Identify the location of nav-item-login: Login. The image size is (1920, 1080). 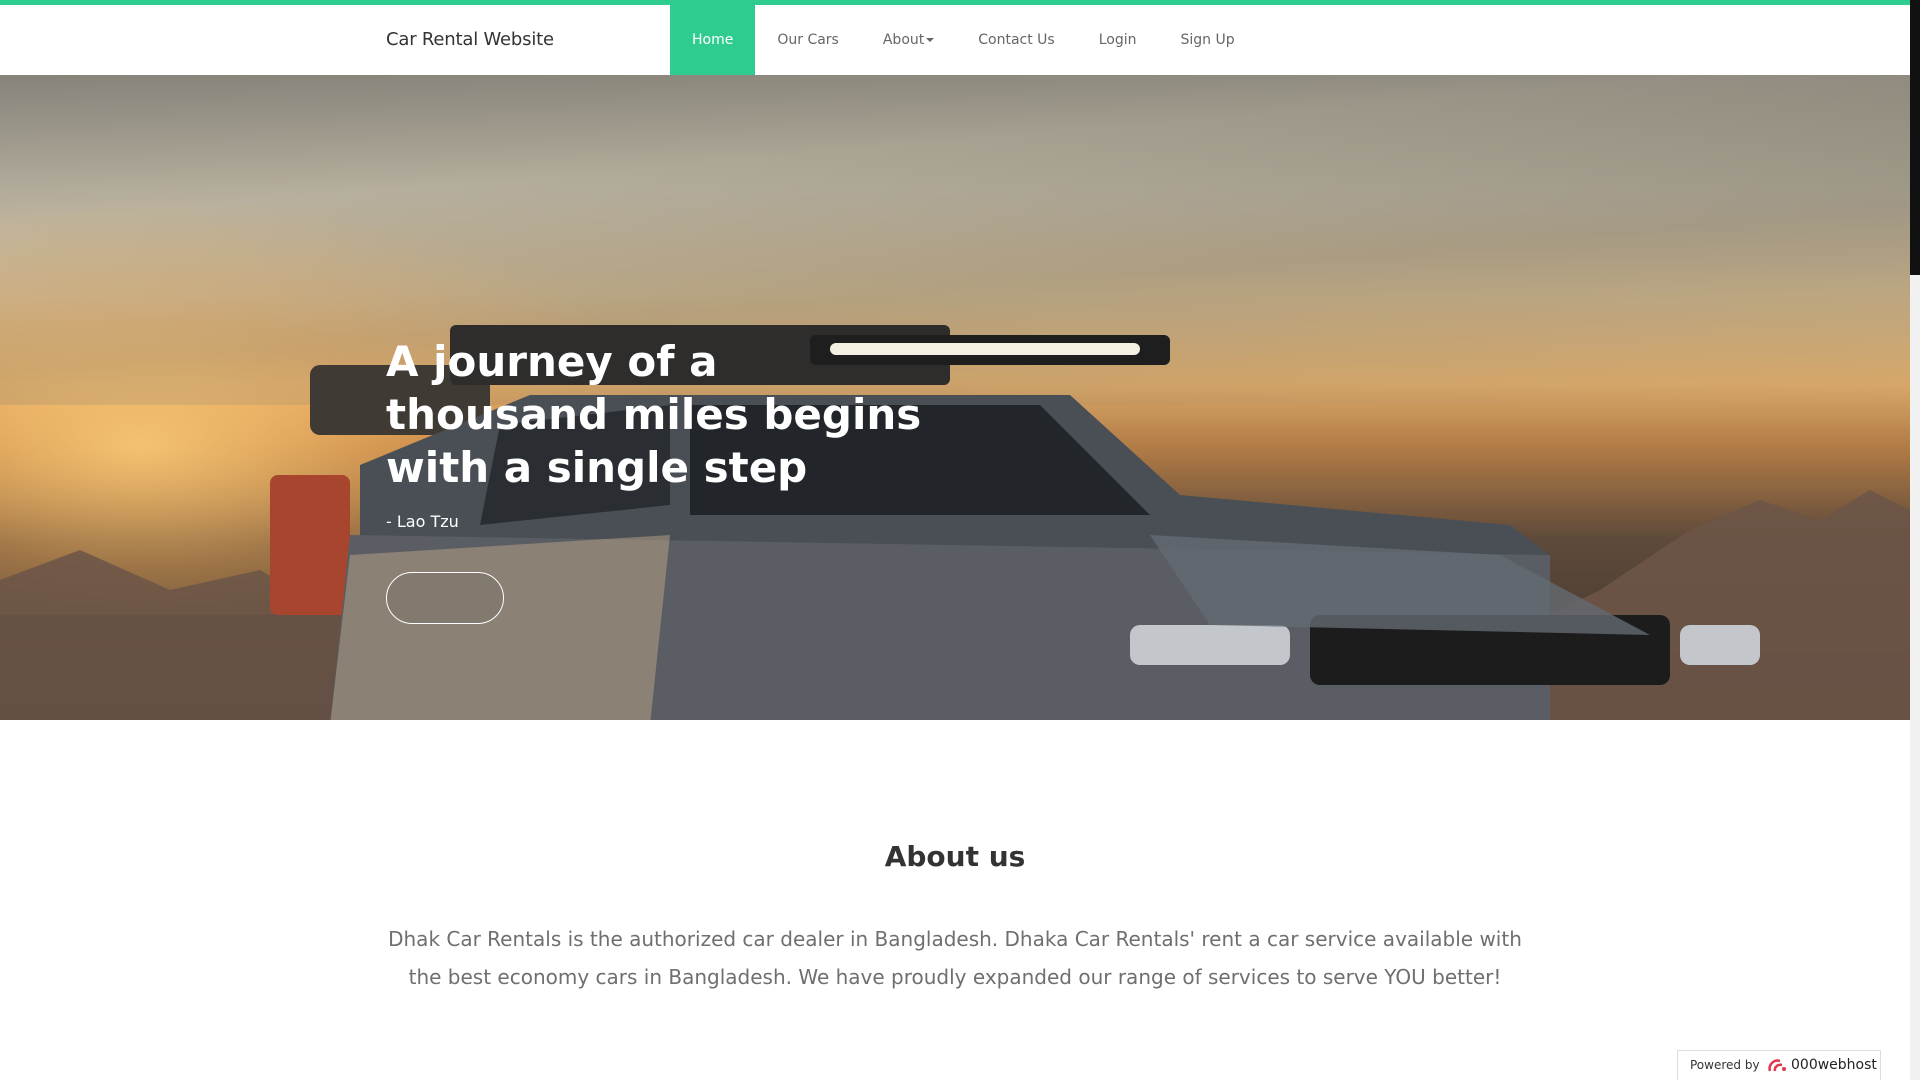
(1118, 40).